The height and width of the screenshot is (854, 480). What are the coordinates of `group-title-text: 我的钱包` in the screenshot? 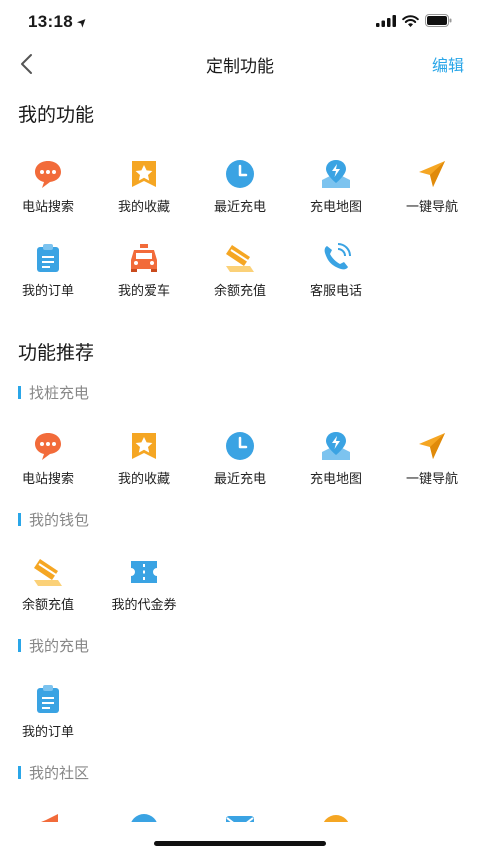 It's located at (59, 520).